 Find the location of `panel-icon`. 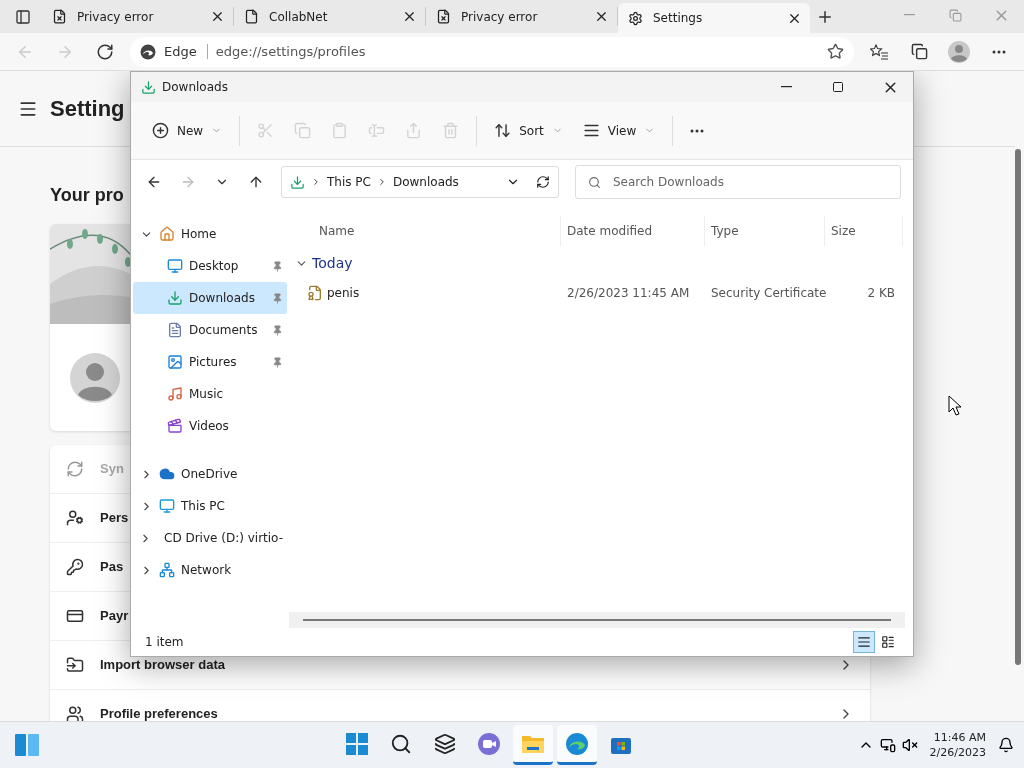

panel-icon is located at coordinates (23, 17).